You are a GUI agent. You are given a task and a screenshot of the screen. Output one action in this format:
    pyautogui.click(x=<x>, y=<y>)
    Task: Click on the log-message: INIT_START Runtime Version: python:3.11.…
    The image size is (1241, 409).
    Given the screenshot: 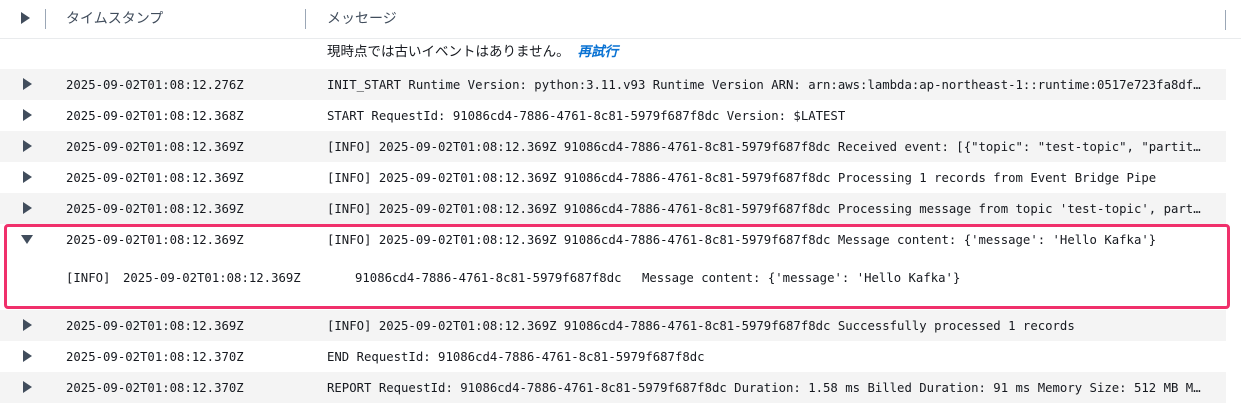 What is the action you would take?
    pyautogui.click(x=767, y=85)
    